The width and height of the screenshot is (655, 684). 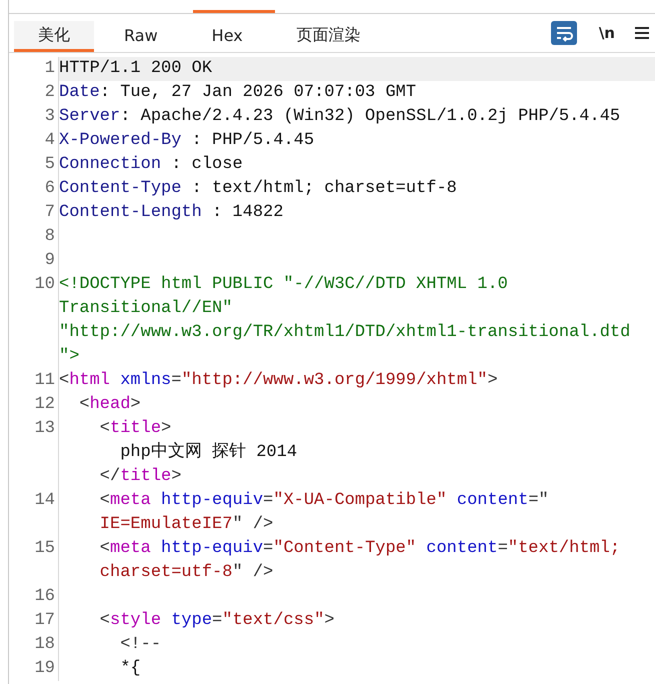 What do you see at coordinates (606, 33) in the screenshot?
I see `newline-button: \n` at bounding box center [606, 33].